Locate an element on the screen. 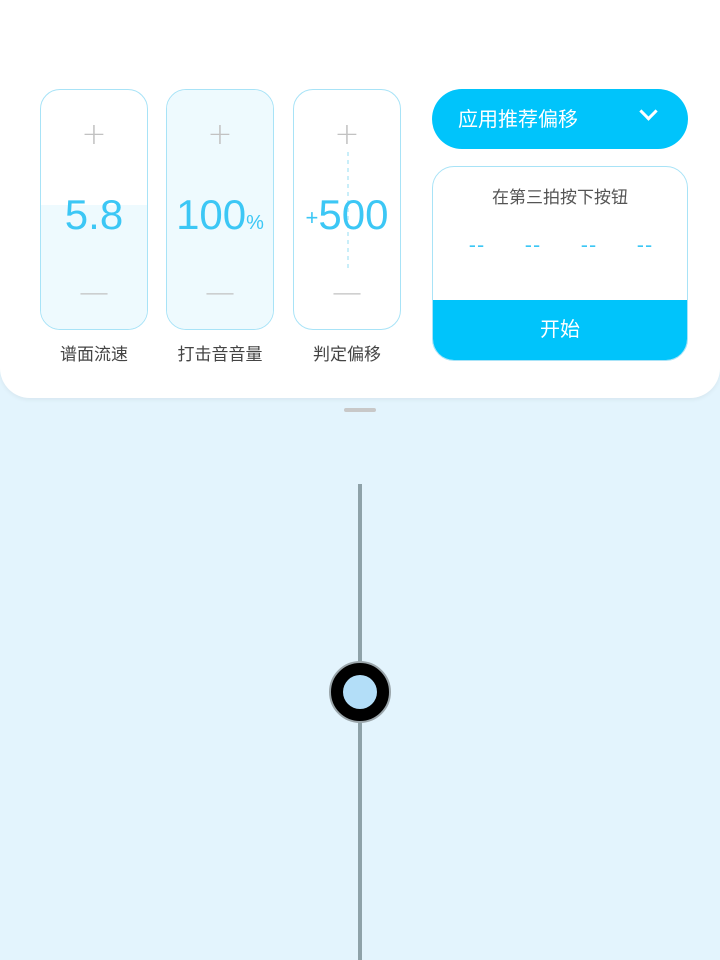 This screenshot has width=720, height=960. judge-offset-minus-button: — is located at coordinates (347, 293).